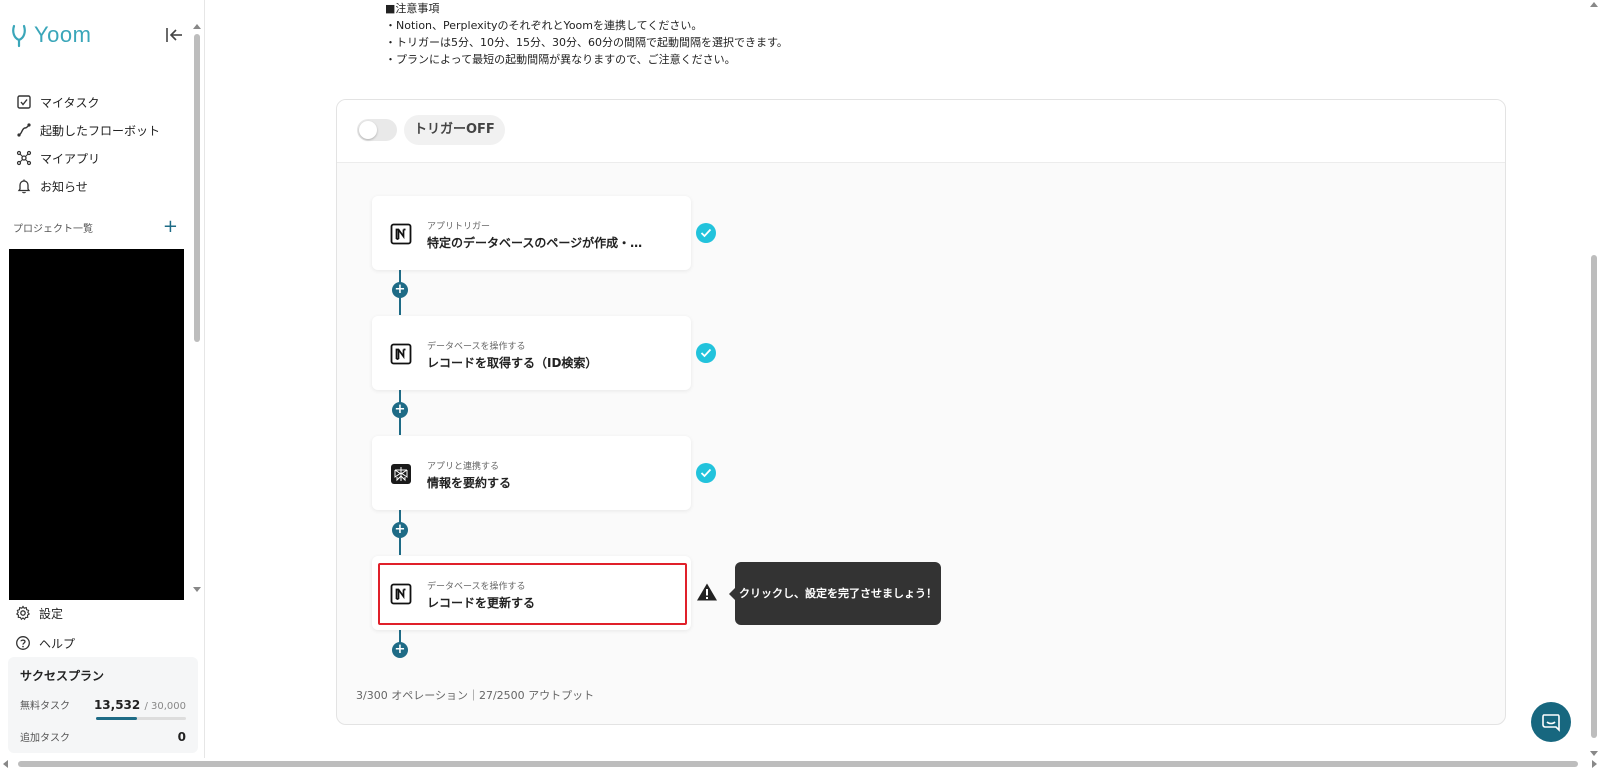 This screenshot has height=770, width=1600. I want to click on collapse-sidebar-icon, so click(174, 35).